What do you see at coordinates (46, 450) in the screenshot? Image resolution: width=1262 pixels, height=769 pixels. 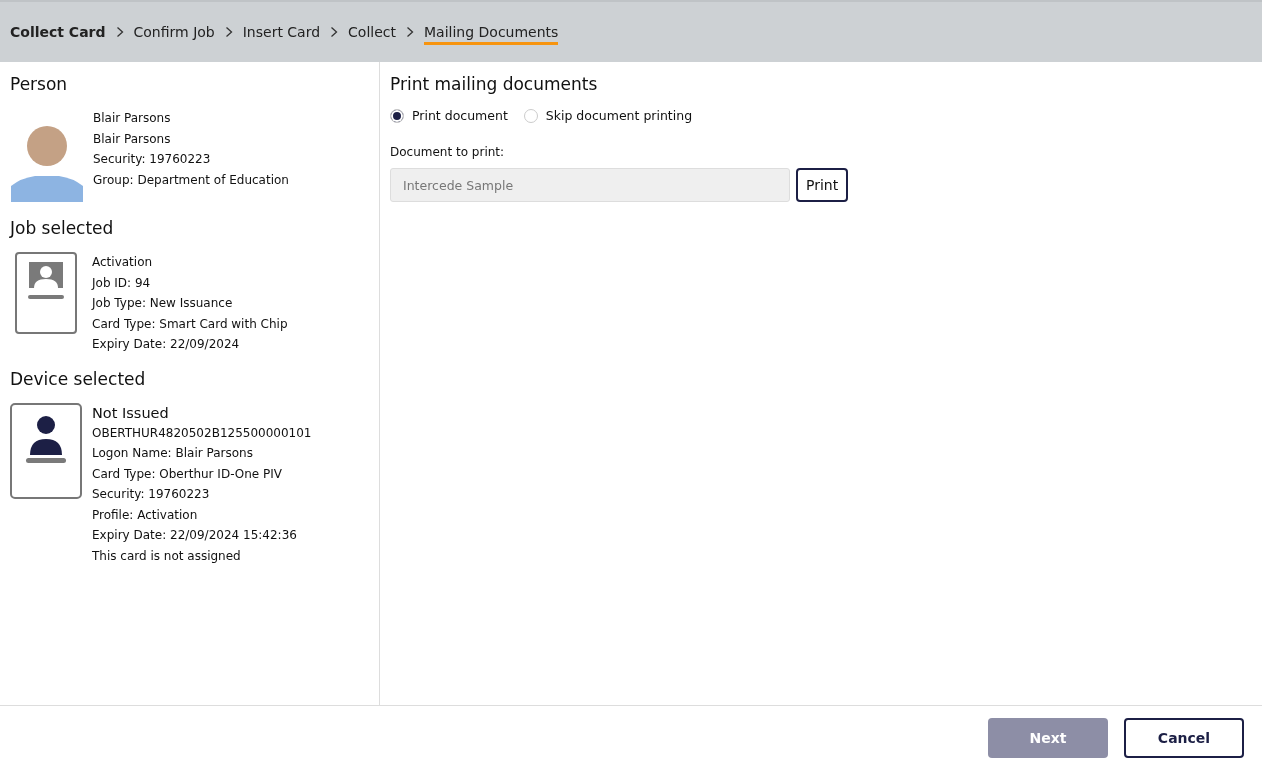 I see `user-card-icon` at bounding box center [46, 450].